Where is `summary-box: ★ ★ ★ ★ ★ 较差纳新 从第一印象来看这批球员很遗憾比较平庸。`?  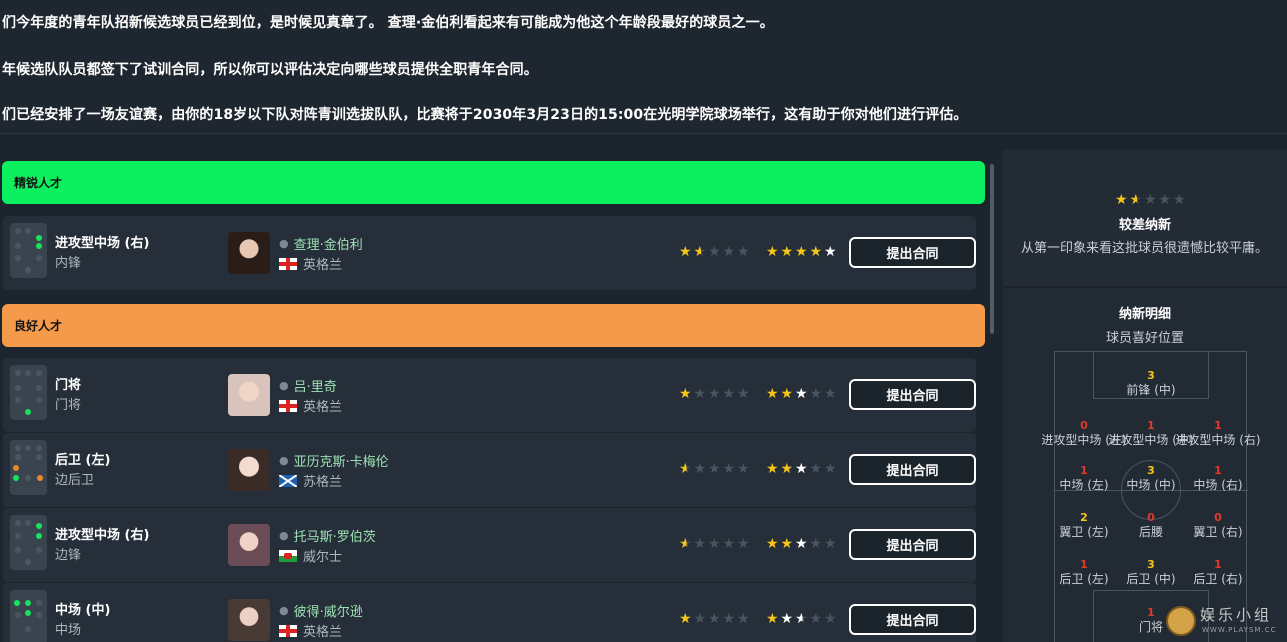
summary-box: ★ ★ ★ ★ ★ 较差纳新 从第一印象来看这批球员很遗憾比较平庸。 is located at coordinates (1145, 219).